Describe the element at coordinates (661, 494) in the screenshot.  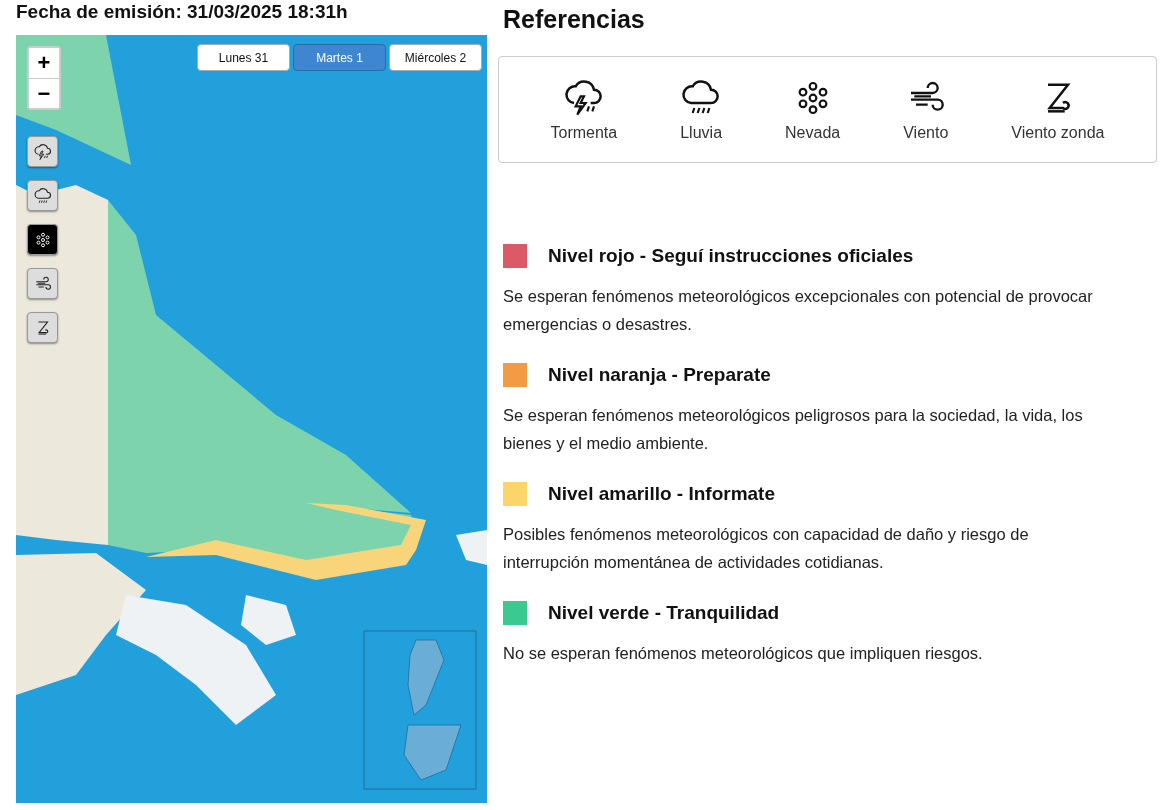
I see `level-title: Nivel amarillo - Informate` at that location.